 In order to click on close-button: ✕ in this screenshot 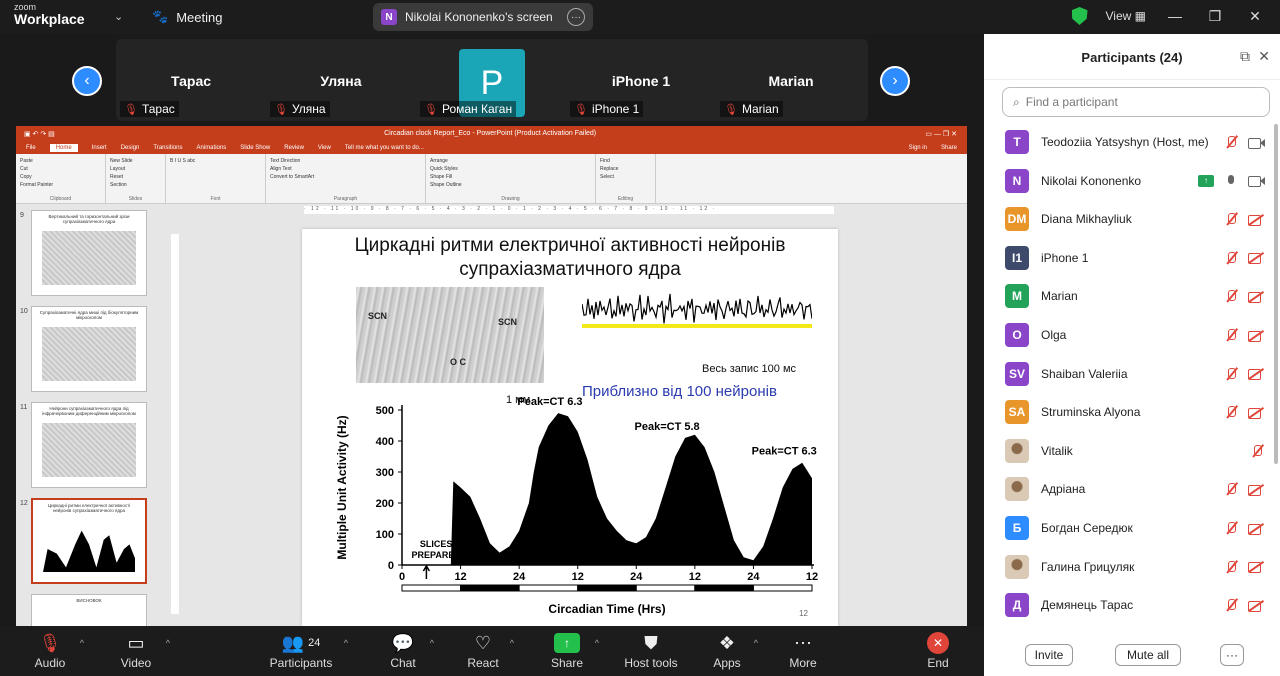, I will do `click(1255, 16)`.